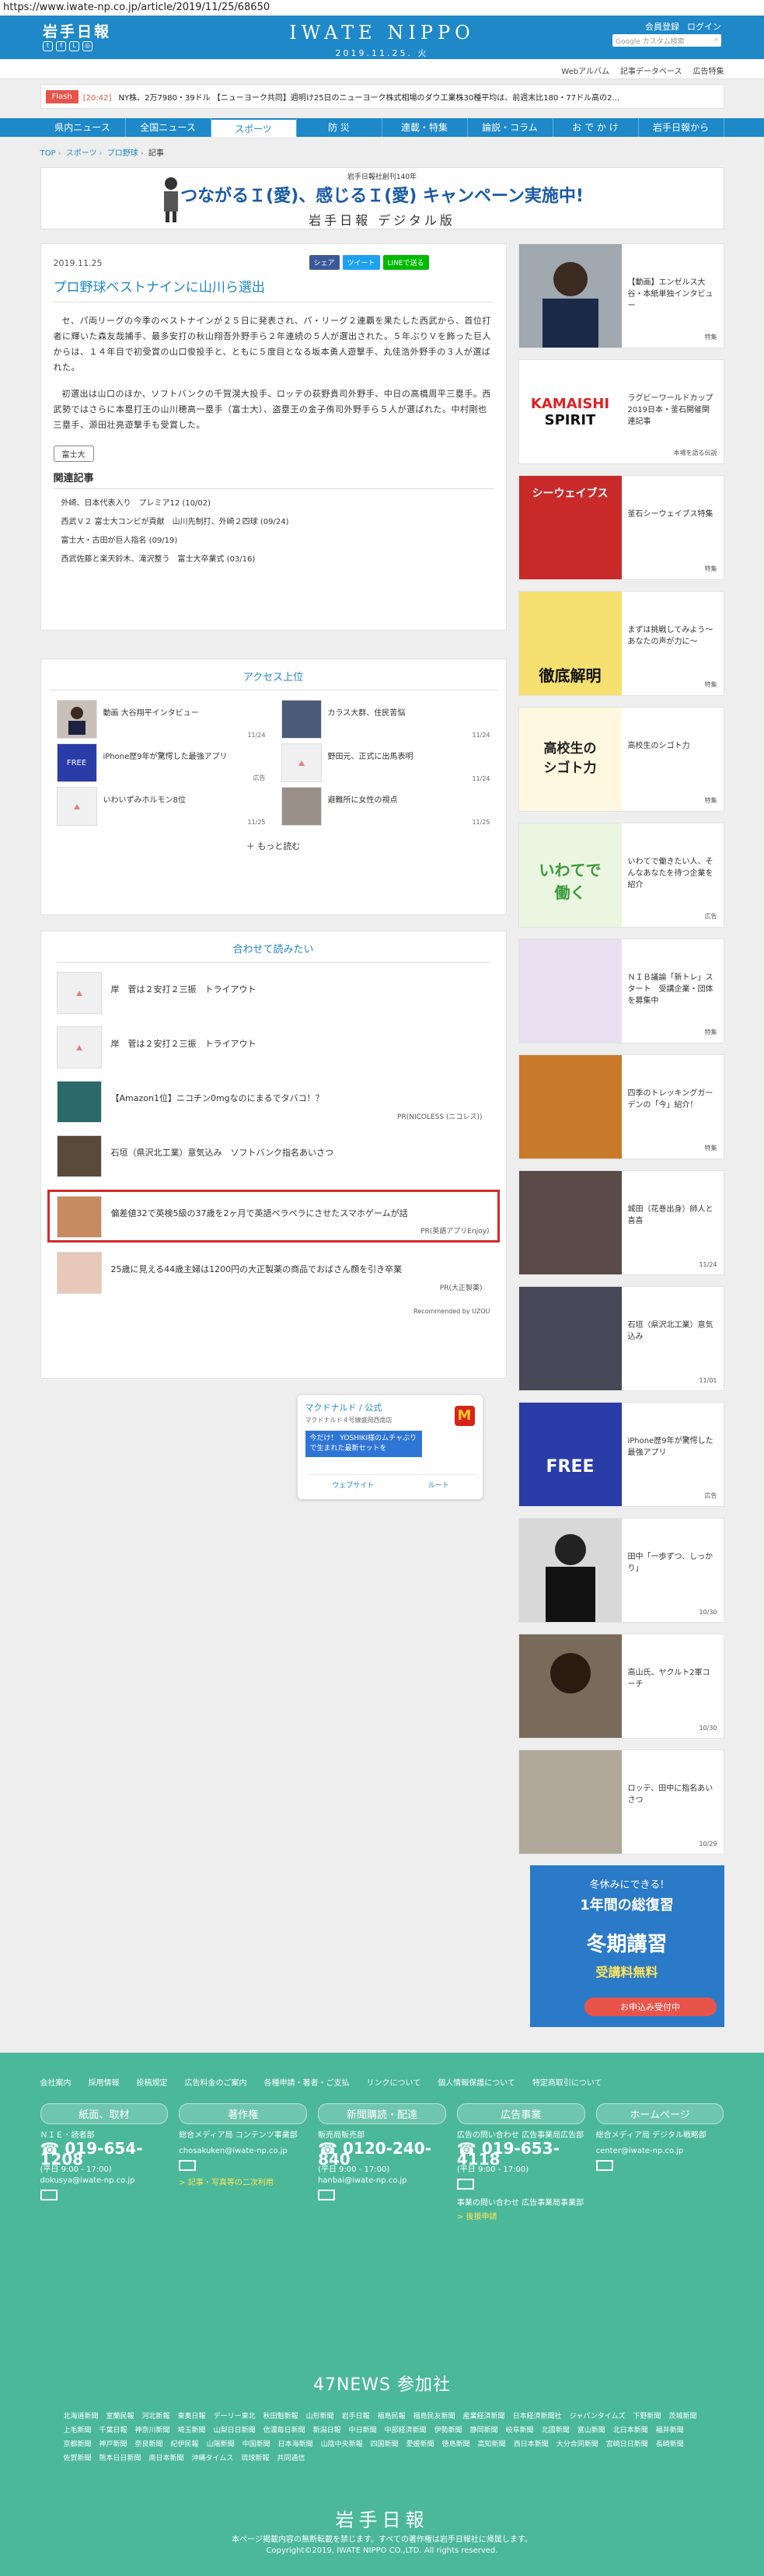  Describe the element at coordinates (406, 262) in the screenshot. I see `line-share-button: LINEで送る` at that location.